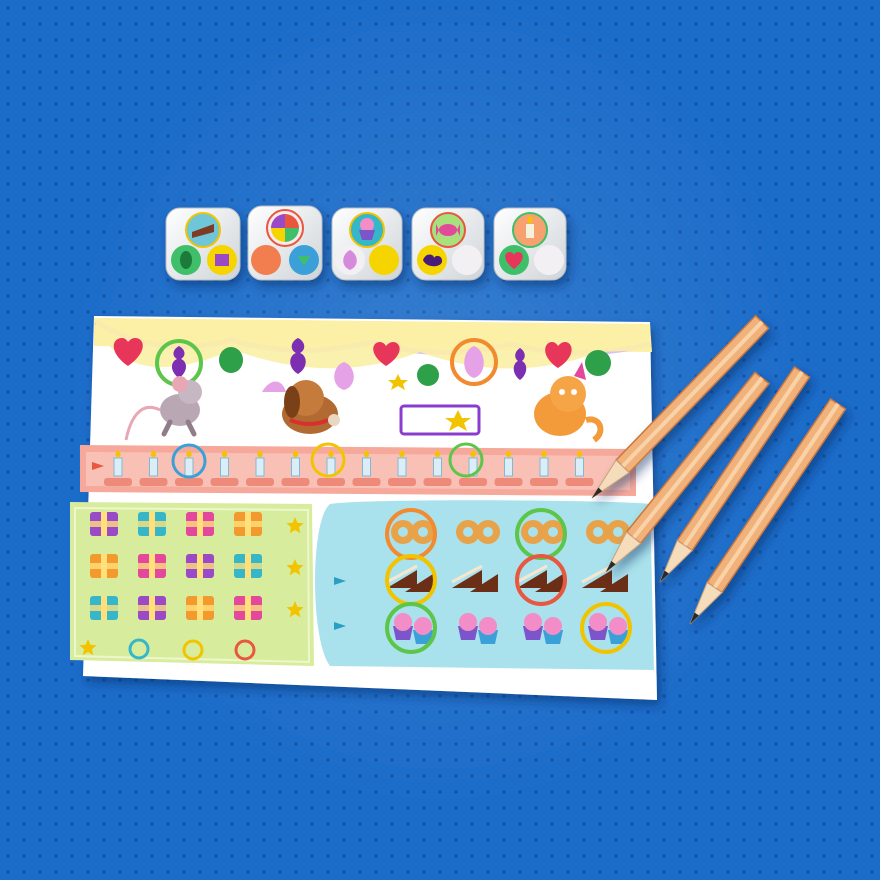 The image size is (880, 880). I want to click on grape-balloon-icon, so click(298, 356).